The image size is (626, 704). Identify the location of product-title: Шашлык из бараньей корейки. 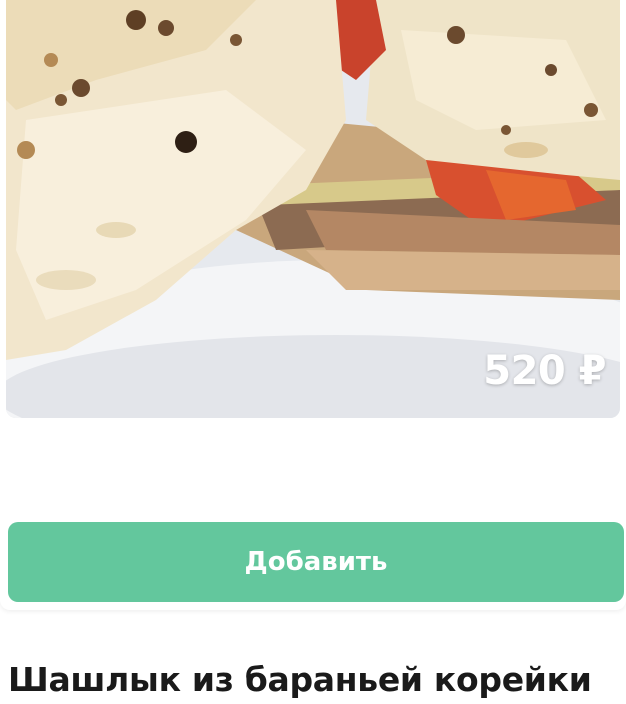
(300, 679).